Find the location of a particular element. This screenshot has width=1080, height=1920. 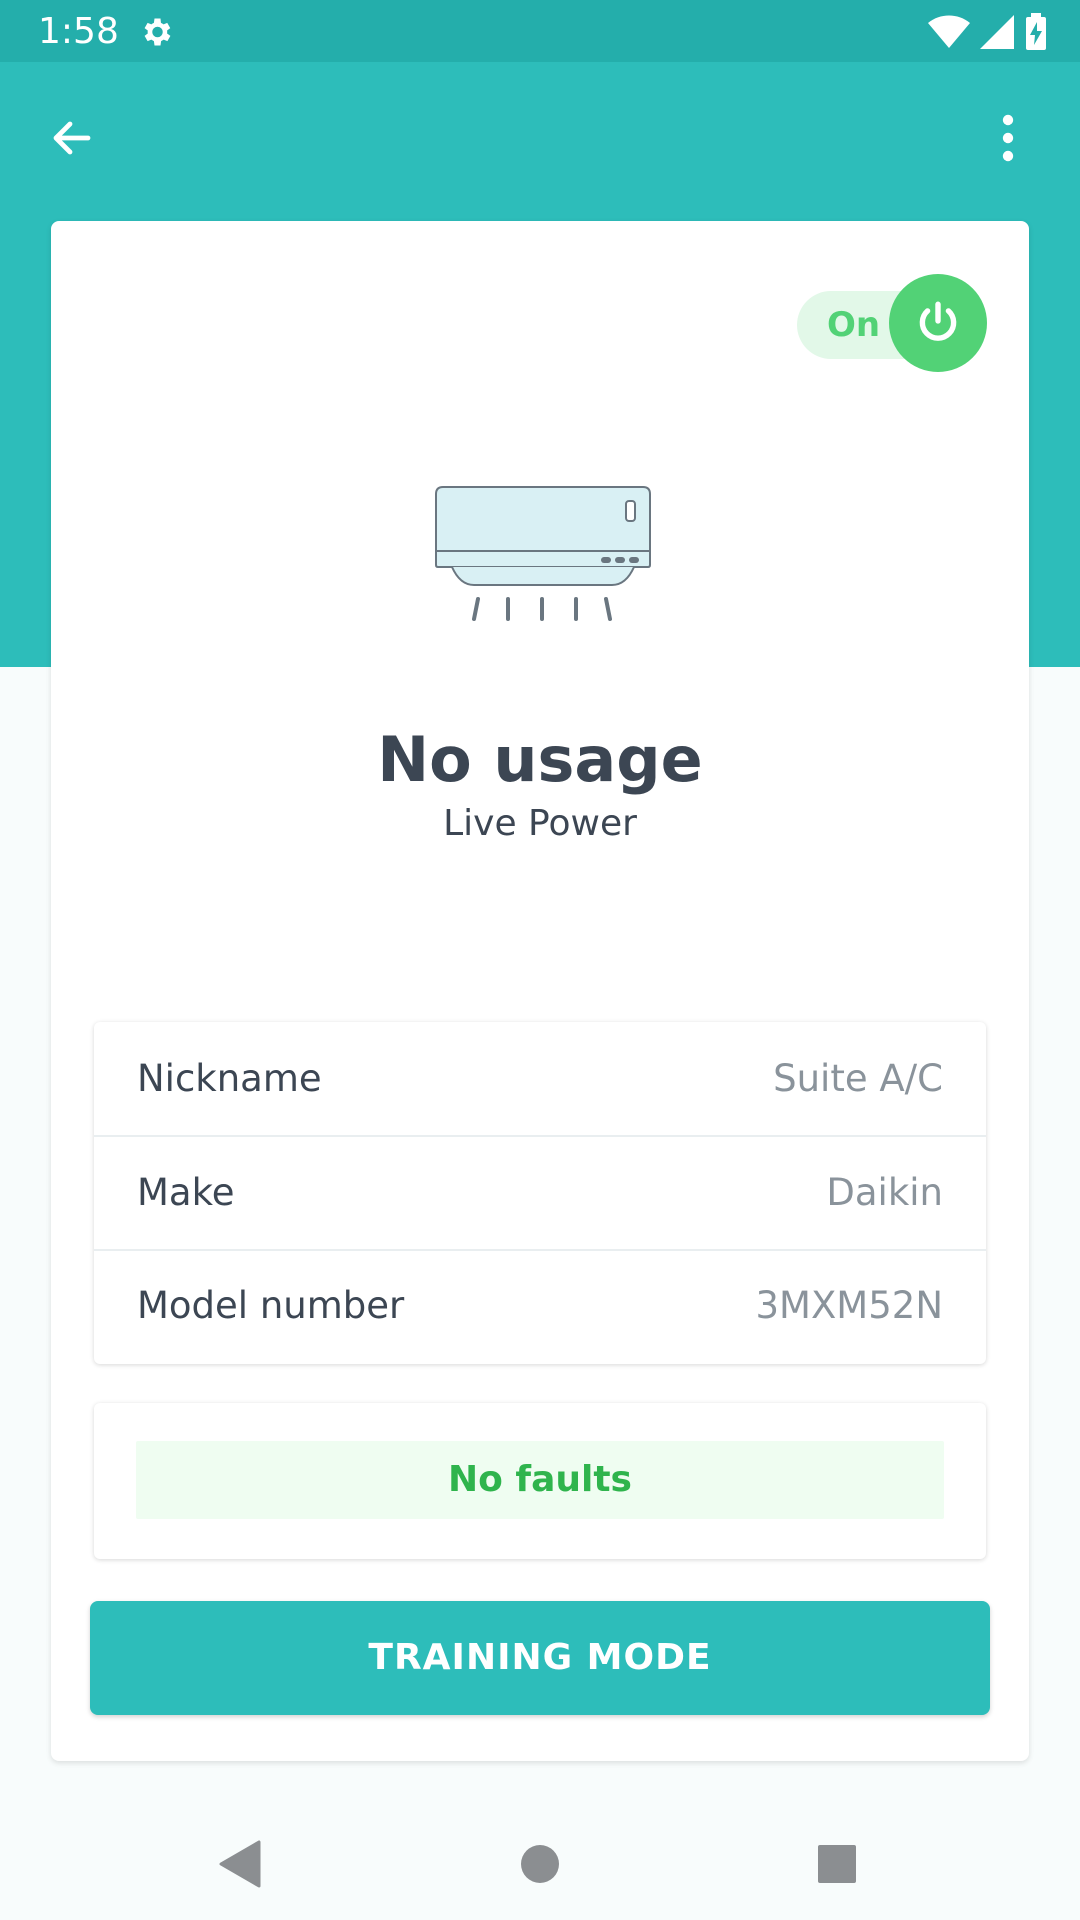

back-button is located at coordinates (72, 138).